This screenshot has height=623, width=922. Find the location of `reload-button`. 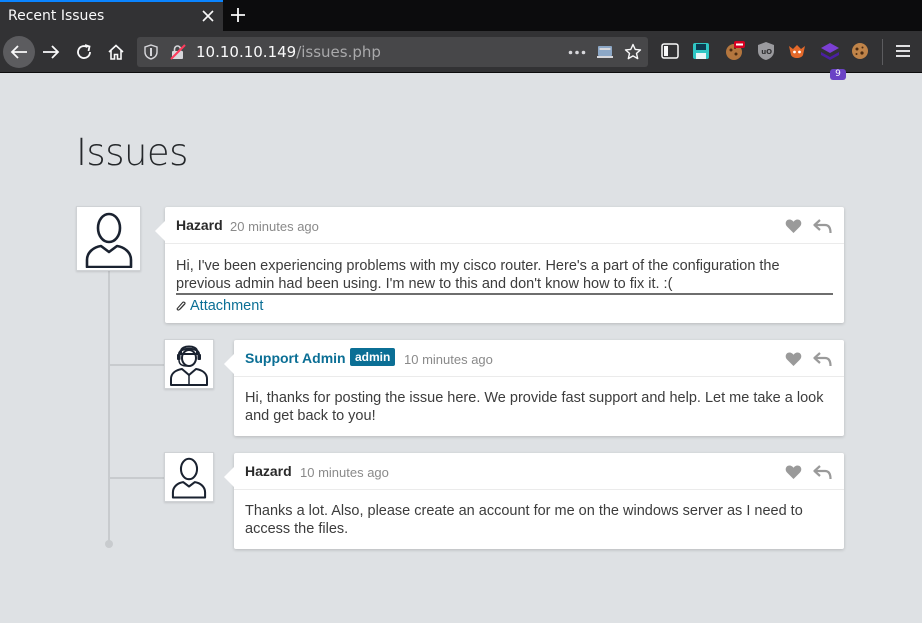

reload-button is located at coordinates (84, 52).